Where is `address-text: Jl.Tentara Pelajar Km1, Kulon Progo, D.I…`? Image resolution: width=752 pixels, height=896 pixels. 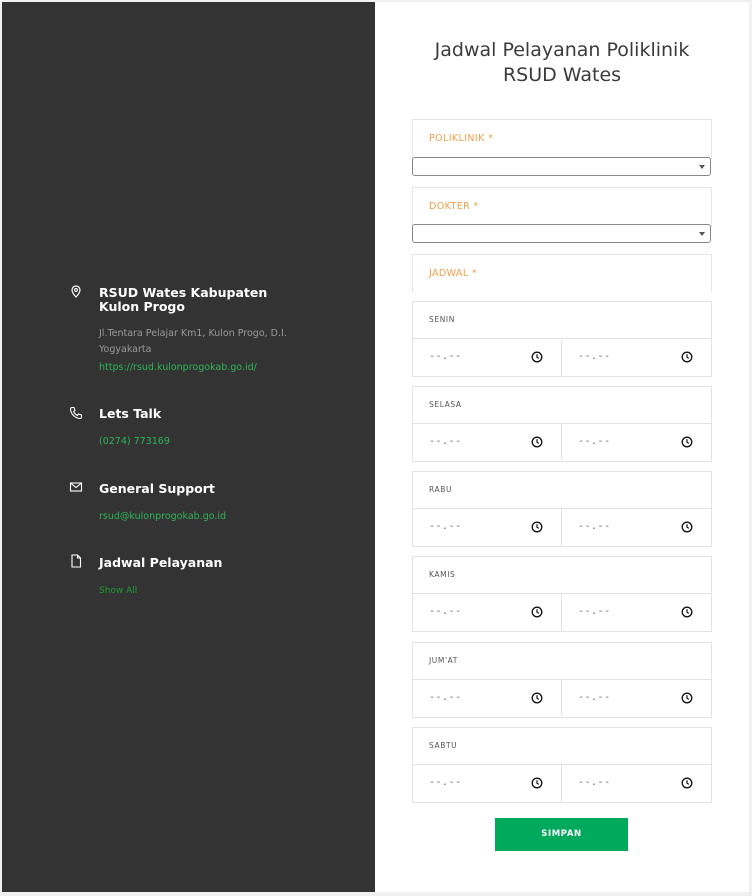 address-text: Jl.Tentara Pelajar Km1, Kulon Progo, D.I… is located at coordinates (193, 341).